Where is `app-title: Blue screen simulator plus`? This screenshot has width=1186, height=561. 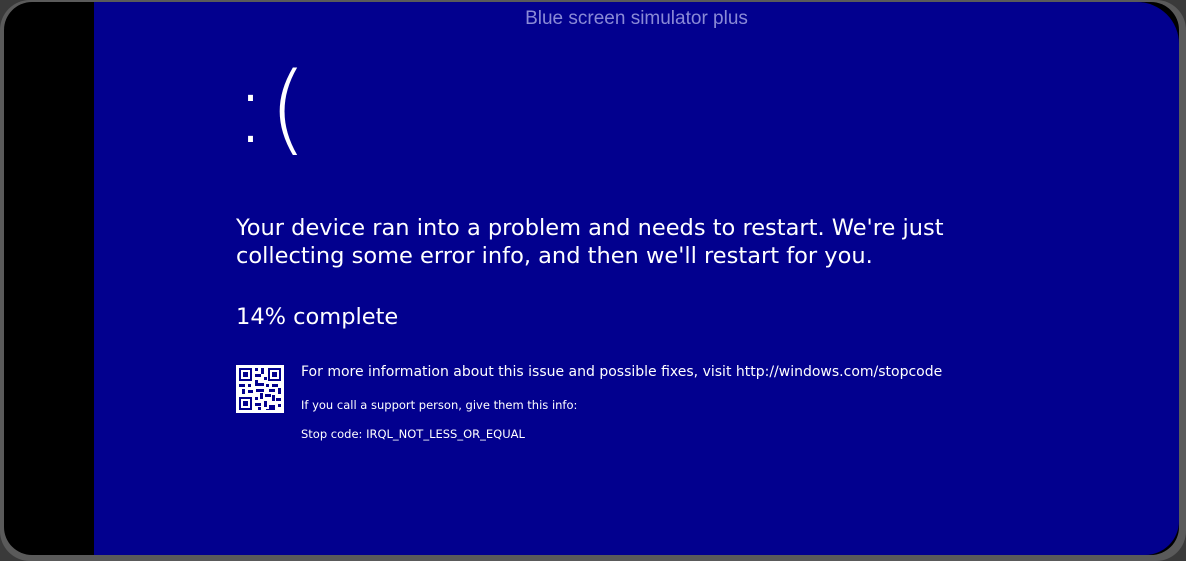
app-title: Blue screen simulator plus is located at coordinates (636, 18).